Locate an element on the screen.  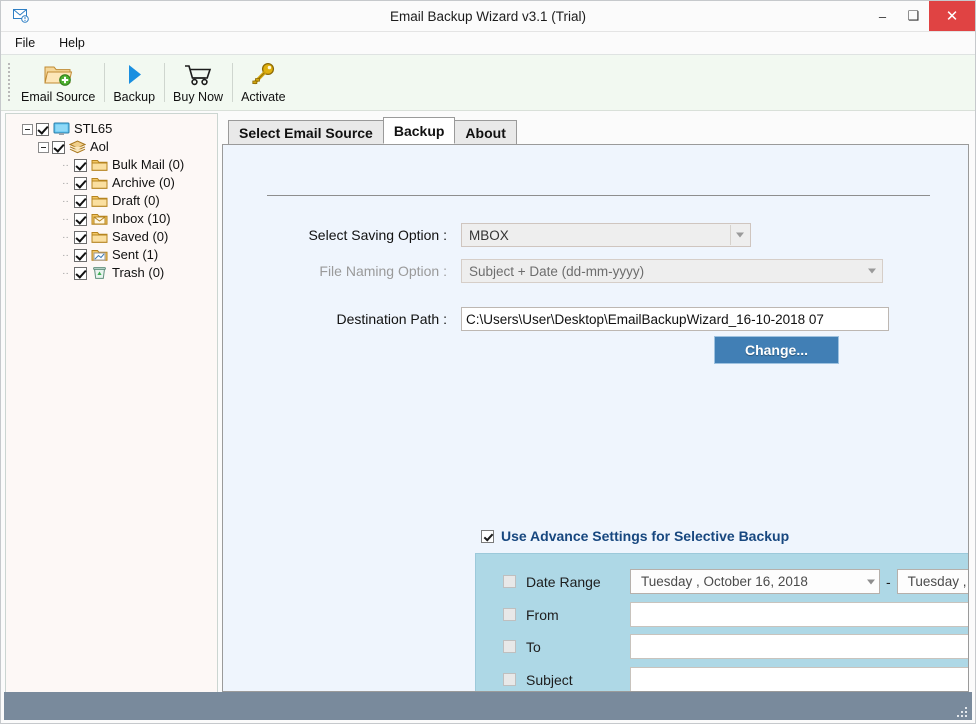
date-to-value: Tuesday , October 16, 2018 is located at coordinates (937, 581).